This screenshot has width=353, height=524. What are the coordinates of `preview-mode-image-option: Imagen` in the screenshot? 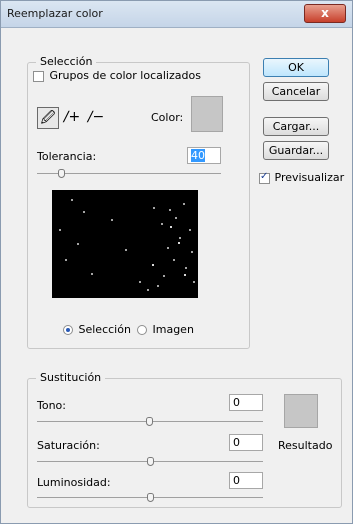 It's located at (165, 329).